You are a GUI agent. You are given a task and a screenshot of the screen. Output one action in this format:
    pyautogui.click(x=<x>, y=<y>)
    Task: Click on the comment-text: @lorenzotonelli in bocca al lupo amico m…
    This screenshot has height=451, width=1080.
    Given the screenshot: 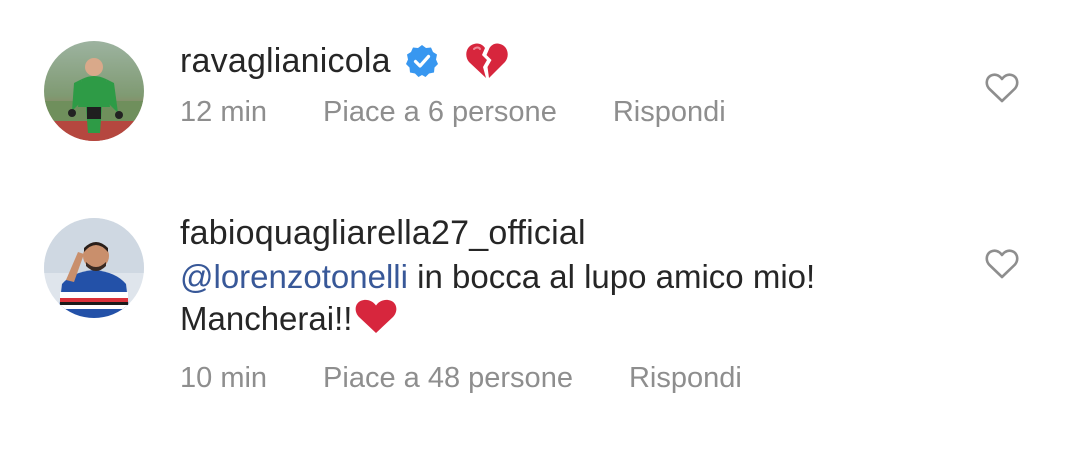 What is the action you would take?
    pyautogui.click(x=570, y=298)
    